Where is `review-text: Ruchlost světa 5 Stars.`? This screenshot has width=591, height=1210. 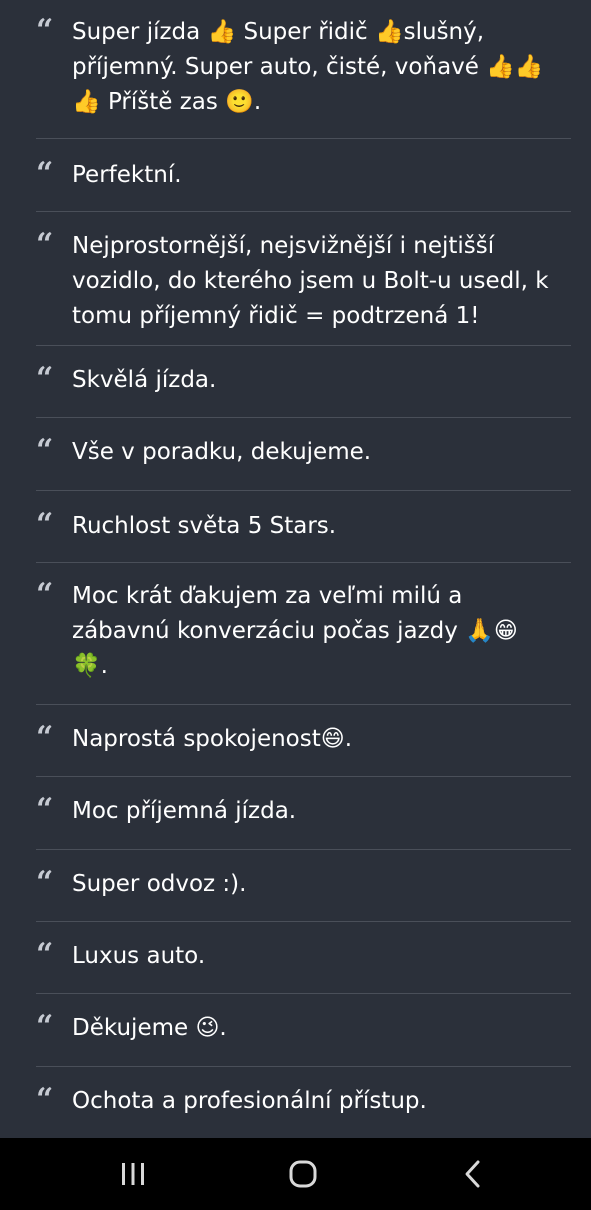
review-text: Ruchlost světa 5 Stars. is located at coordinates (204, 526).